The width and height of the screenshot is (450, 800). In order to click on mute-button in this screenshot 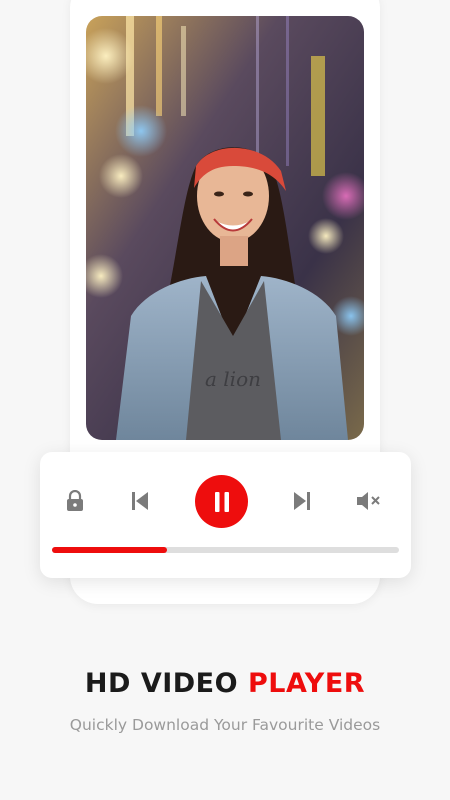, I will do `click(369, 501)`.